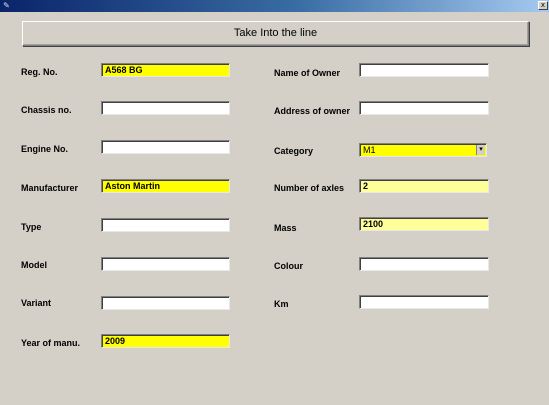 Image resolution: width=549 pixels, height=405 pixels. Describe the element at coordinates (424, 186) in the screenshot. I see `number-of-axles-field: 2` at that location.